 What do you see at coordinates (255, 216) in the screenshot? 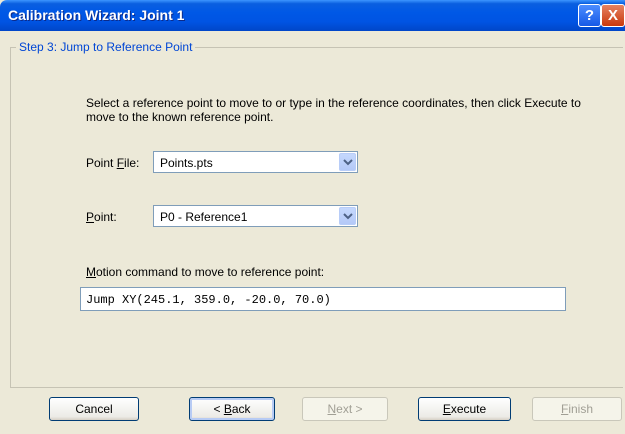
I see `point-dropdown: P0 - Reference1` at bounding box center [255, 216].